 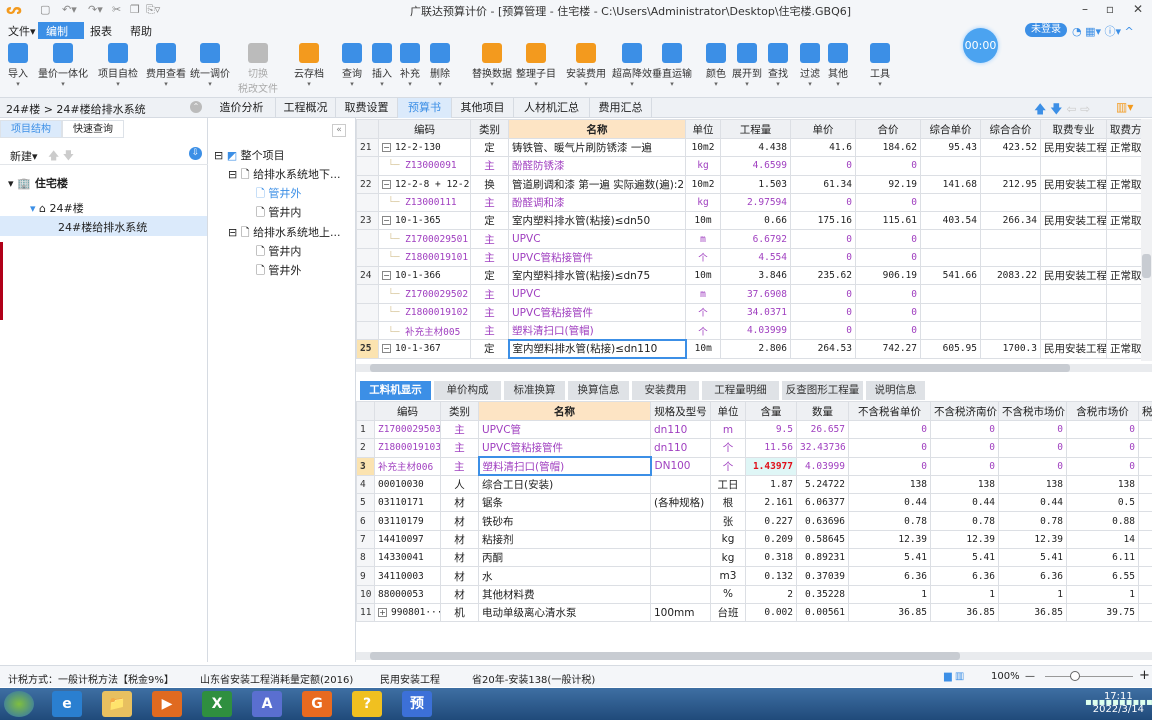 I want to click on taskbar-app-5: G, so click(x=317, y=704).